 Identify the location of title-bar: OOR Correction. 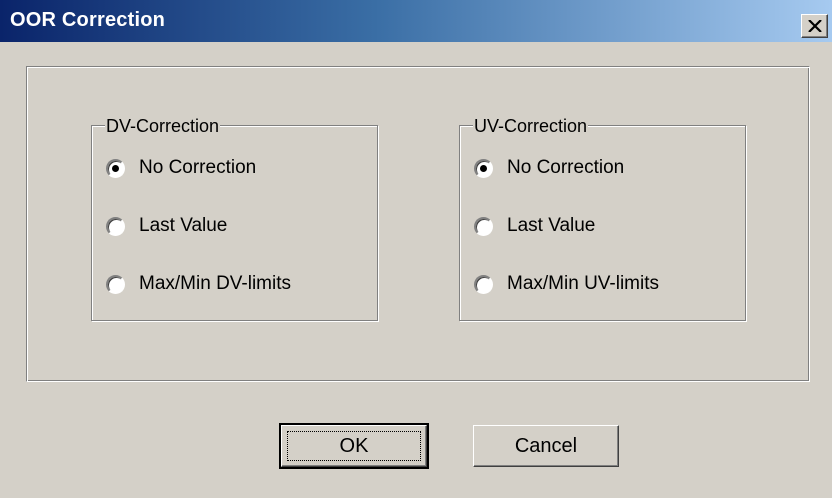
(416, 21).